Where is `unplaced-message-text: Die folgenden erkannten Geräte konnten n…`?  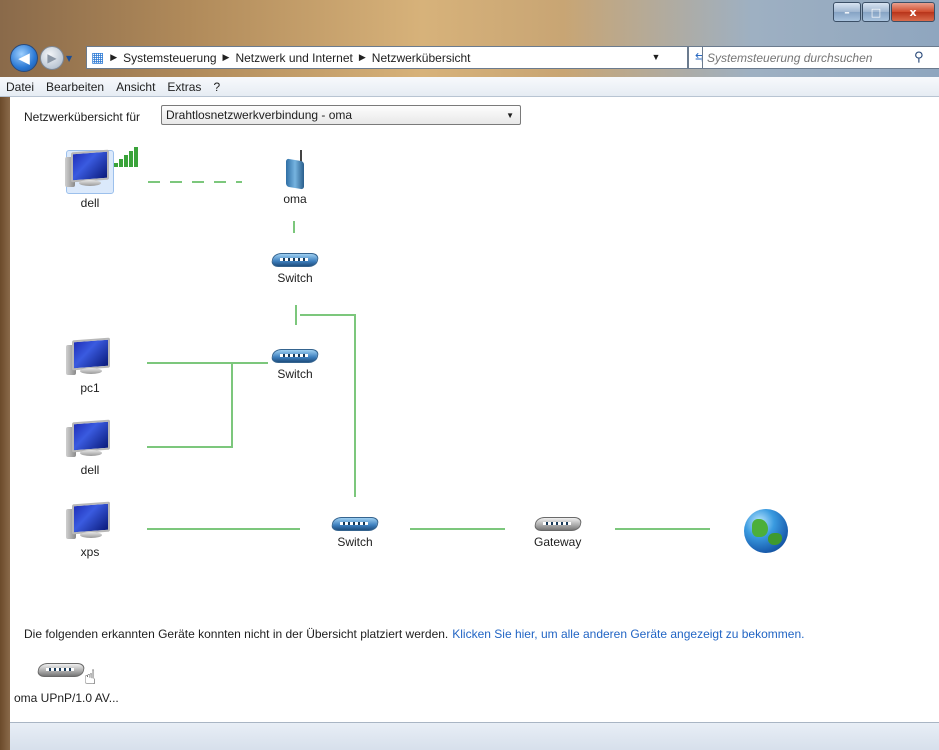
unplaced-message-text: Die folgenden erkannten Geräte konnten n… is located at coordinates (236, 634).